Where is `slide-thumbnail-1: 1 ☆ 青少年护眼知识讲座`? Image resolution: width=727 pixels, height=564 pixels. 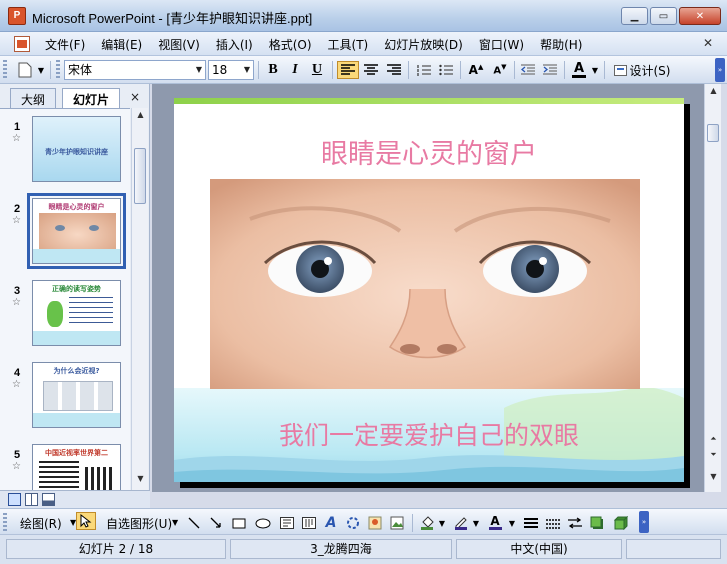 slide-thumbnail-1: 1 ☆ 青少年护眼知识讲座 is located at coordinates (65, 149).